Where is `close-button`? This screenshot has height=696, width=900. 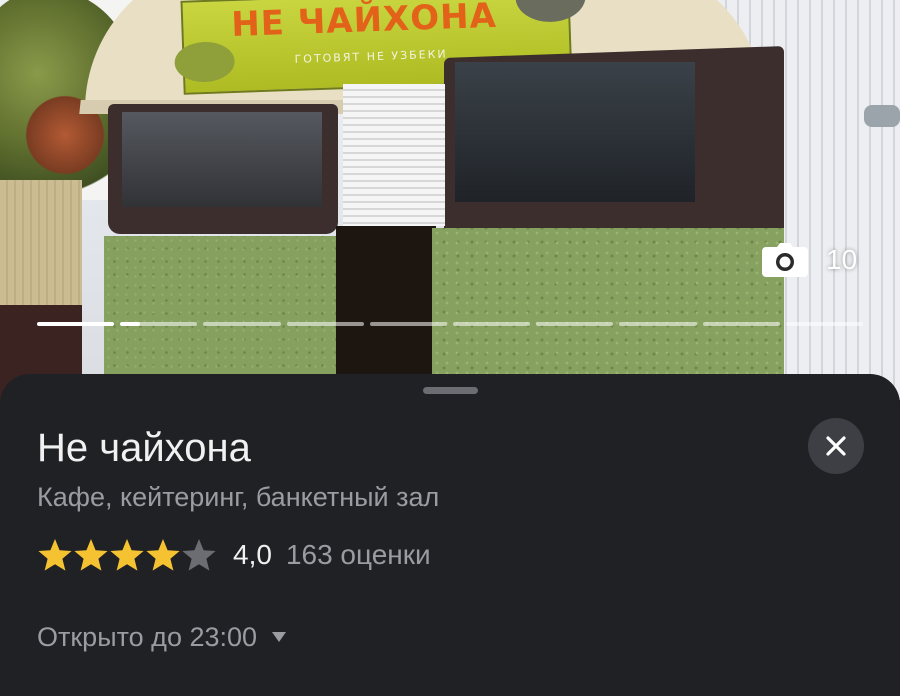
close-button is located at coordinates (836, 446).